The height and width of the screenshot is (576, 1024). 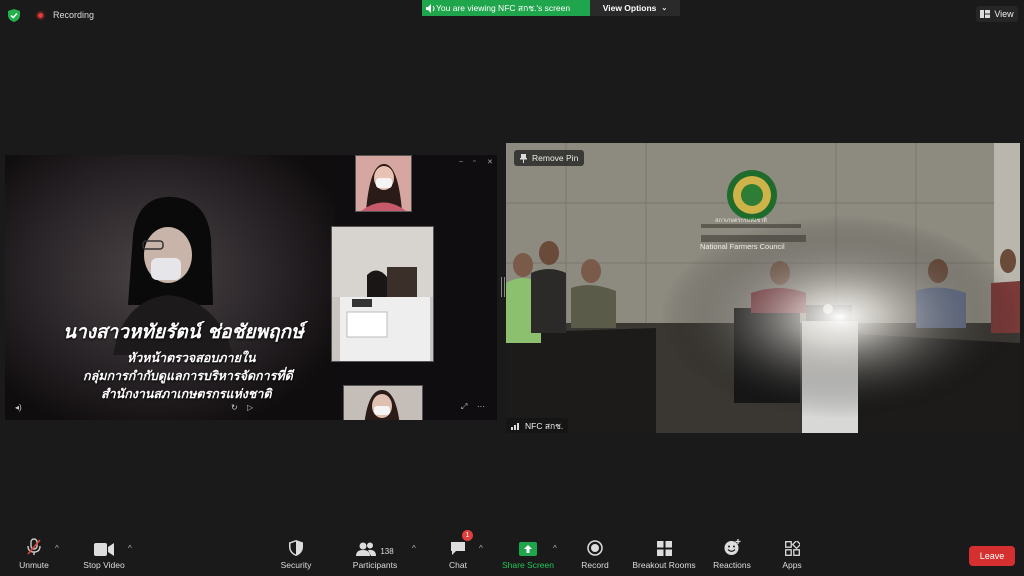 I want to click on record-label: Record, so click(x=595, y=565).